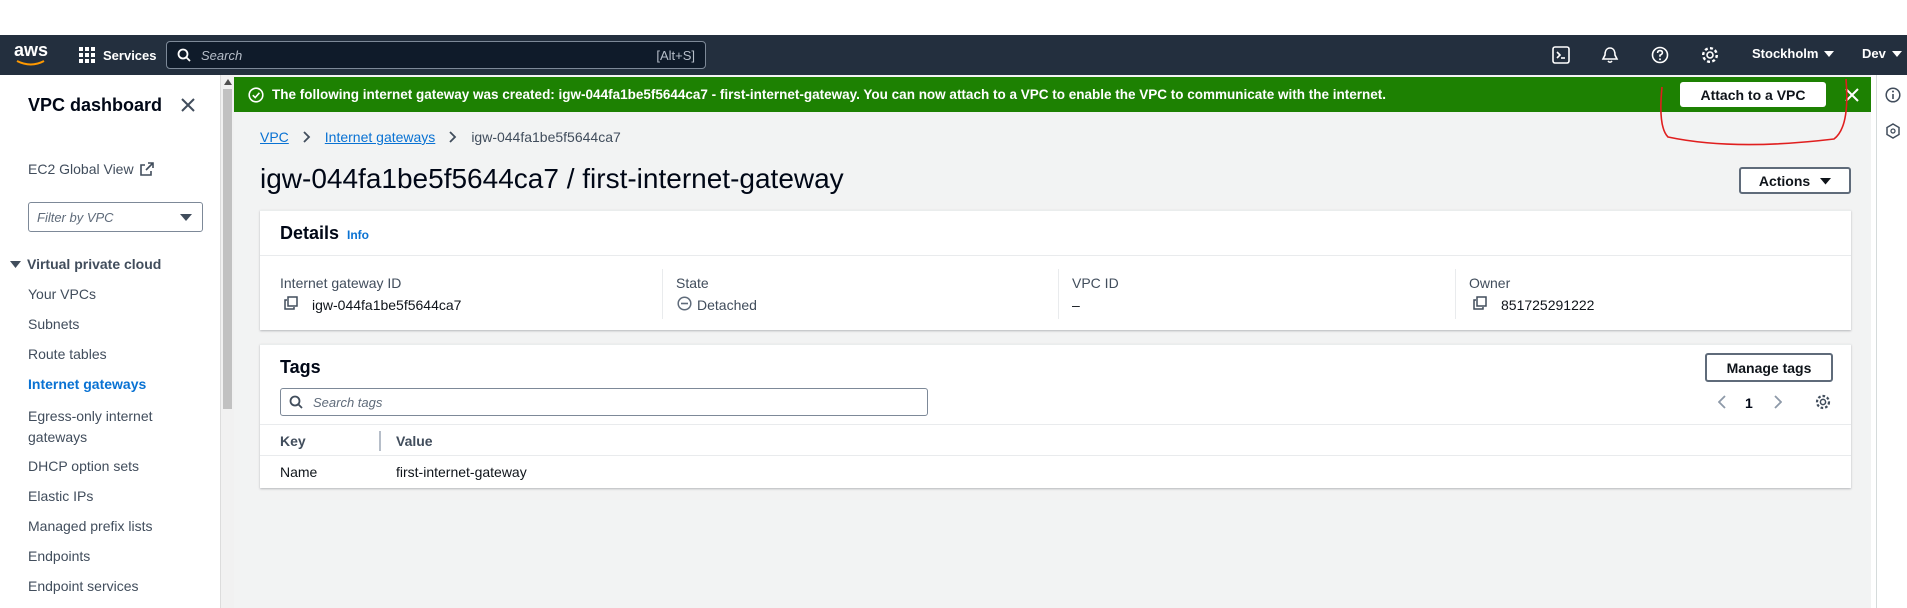  Describe the element at coordinates (380, 441) in the screenshot. I see `column-resizer` at that location.